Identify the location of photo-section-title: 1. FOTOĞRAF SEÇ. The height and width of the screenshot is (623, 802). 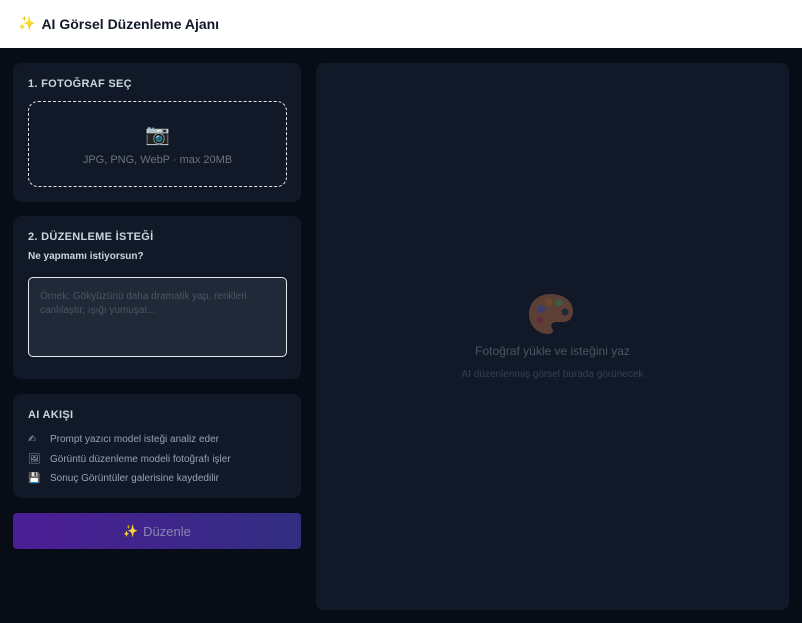
(80, 84).